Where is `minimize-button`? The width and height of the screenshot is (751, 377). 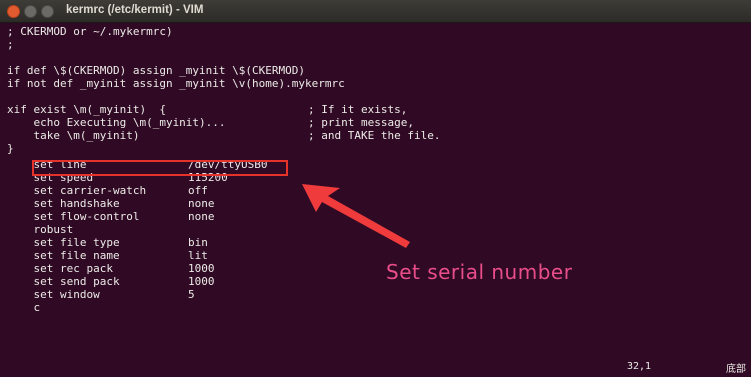
minimize-button is located at coordinates (30, 11).